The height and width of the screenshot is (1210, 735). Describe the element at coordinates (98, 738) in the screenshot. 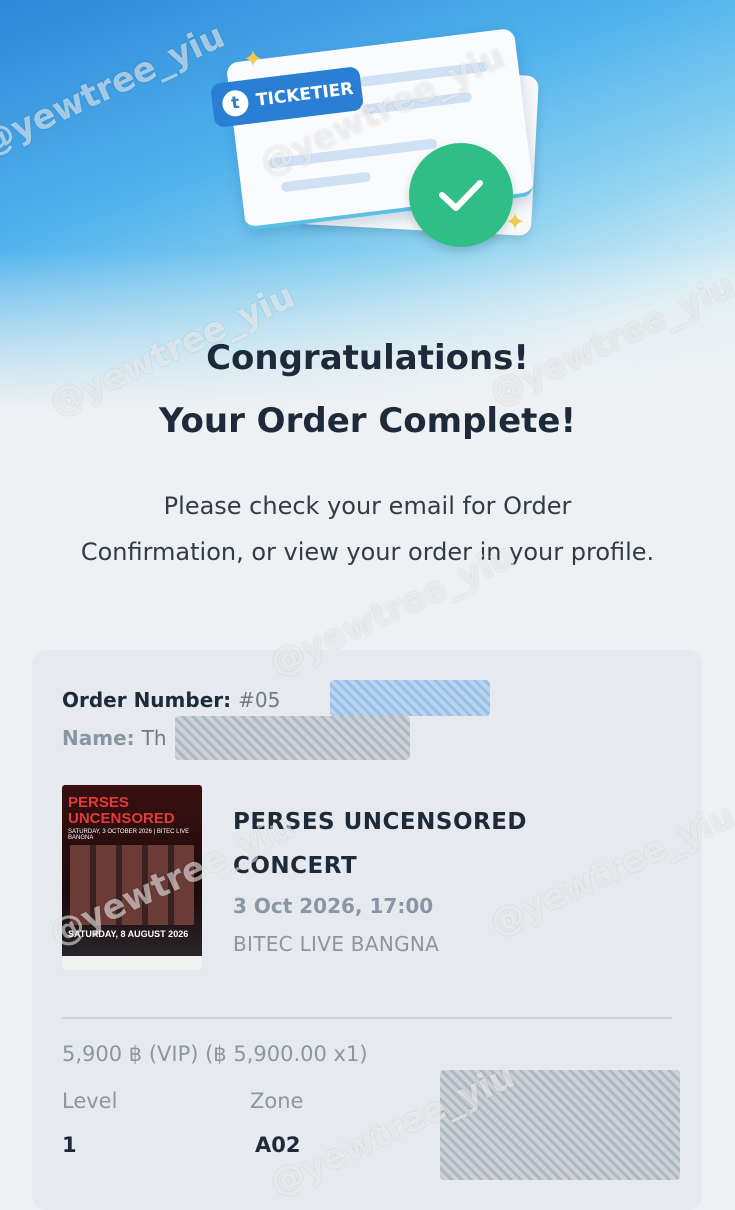

I see `name-label: Name:` at that location.